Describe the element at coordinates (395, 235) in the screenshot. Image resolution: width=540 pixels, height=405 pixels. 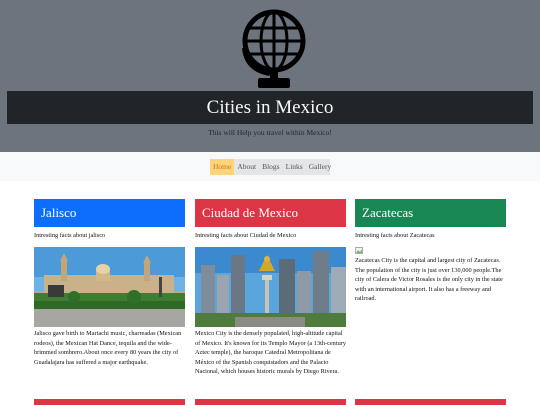
I see `card-facts-zacatecas: Intresting facts about Zacatecas` at that location.